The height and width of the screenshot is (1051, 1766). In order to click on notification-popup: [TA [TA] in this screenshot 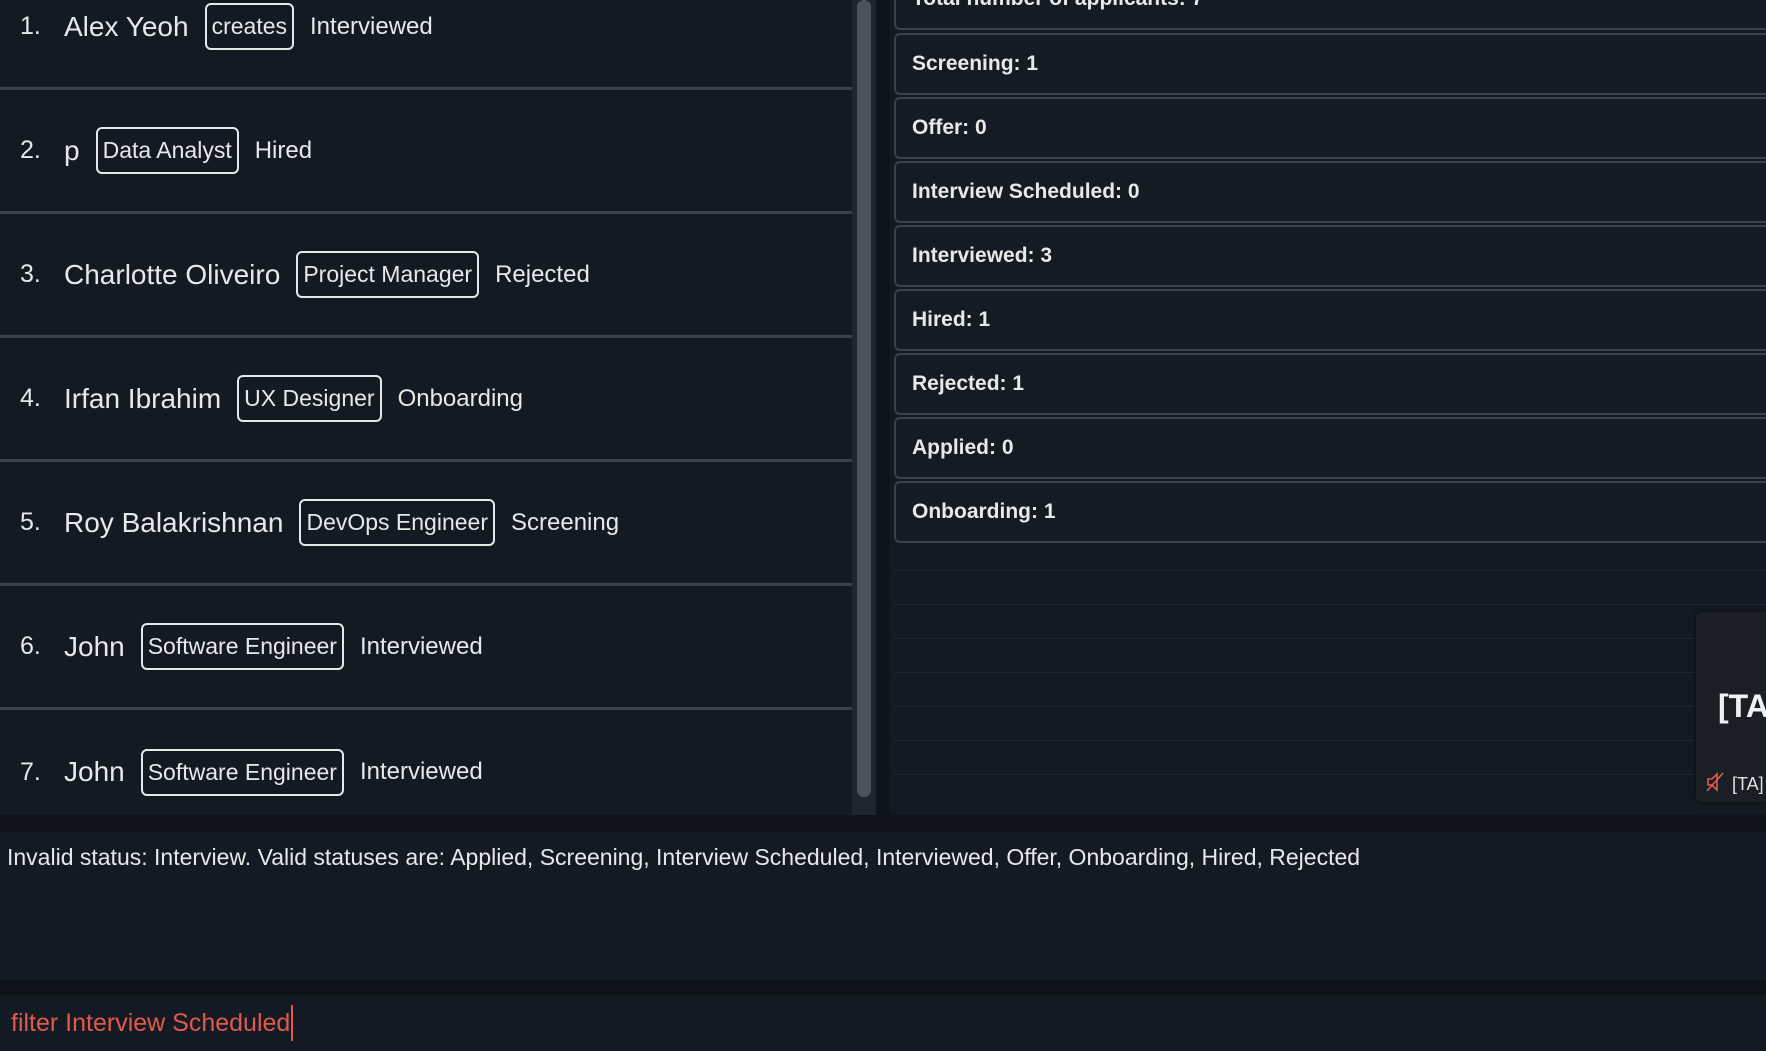, I will do `click(1731, 707)`.